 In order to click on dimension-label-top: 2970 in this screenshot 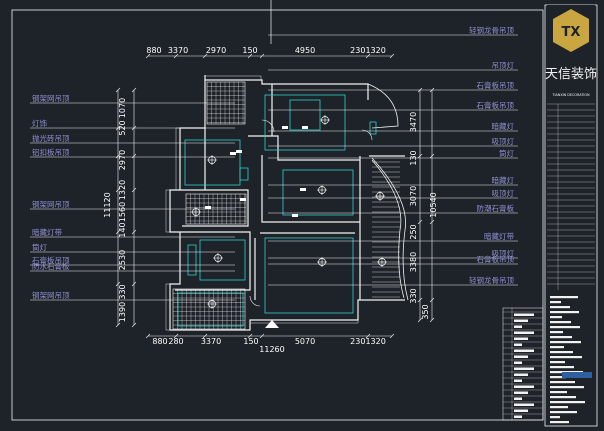, I will do `click(216, 50)`.